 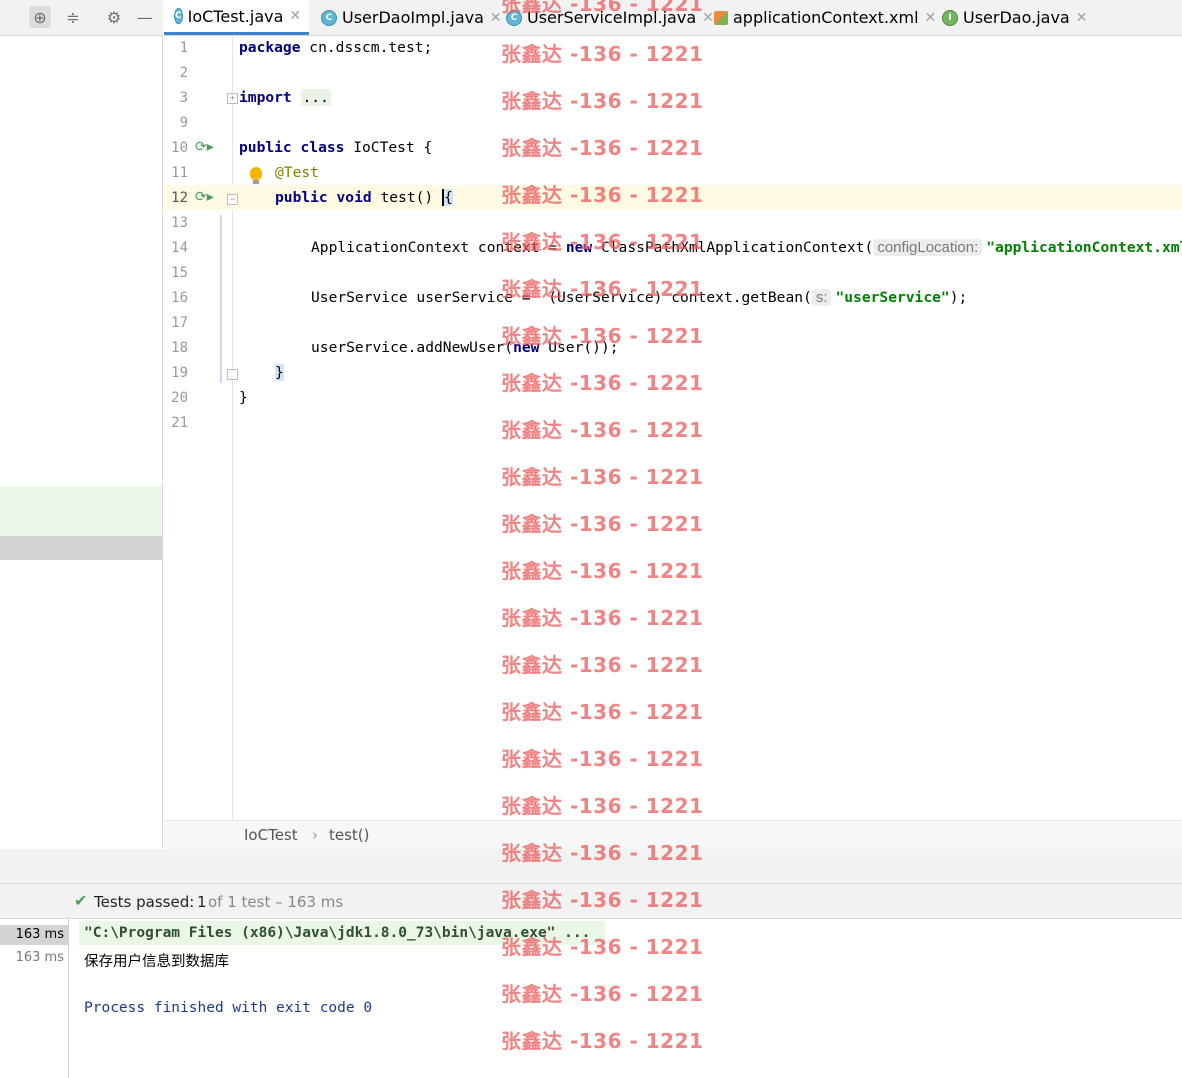 I want to click on passed-count: 1, so click(x=202, y=902).